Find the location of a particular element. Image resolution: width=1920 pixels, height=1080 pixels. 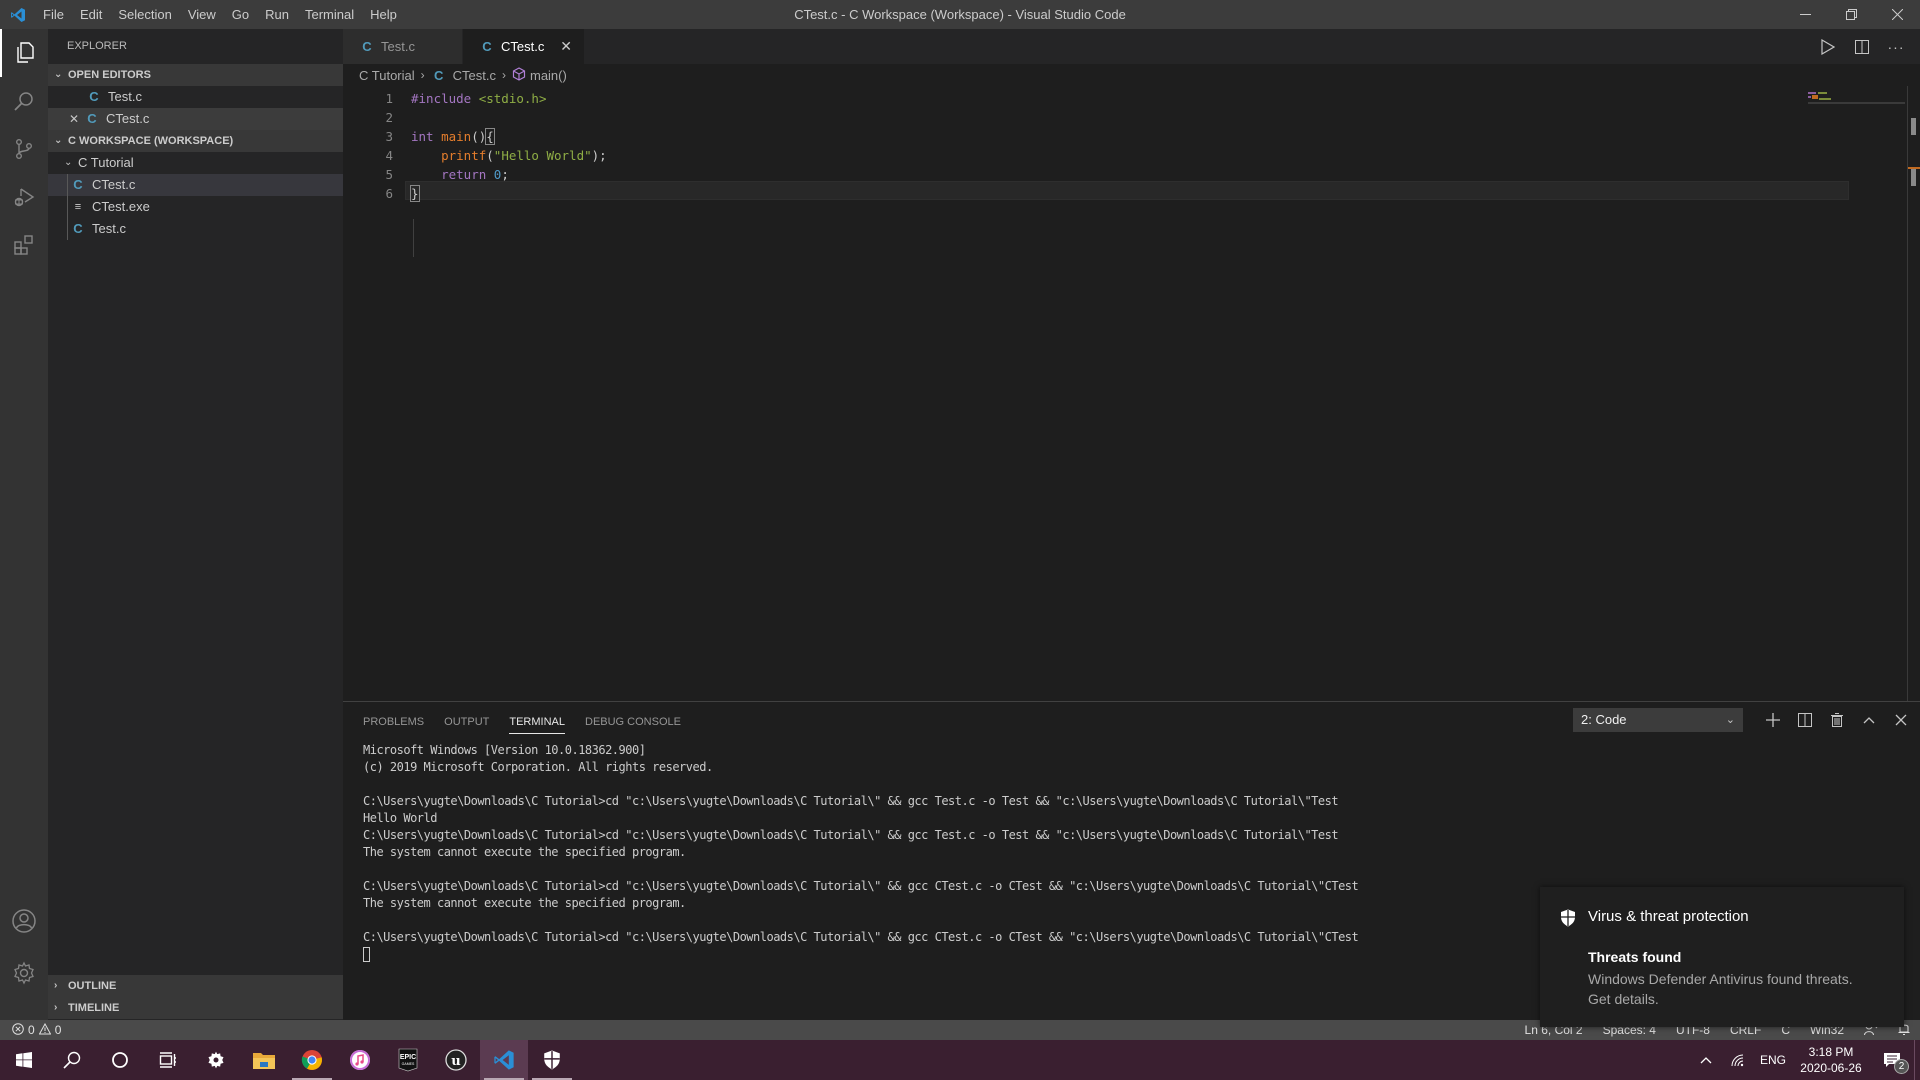

chrome-icon is located at coordinates (312, 1060).